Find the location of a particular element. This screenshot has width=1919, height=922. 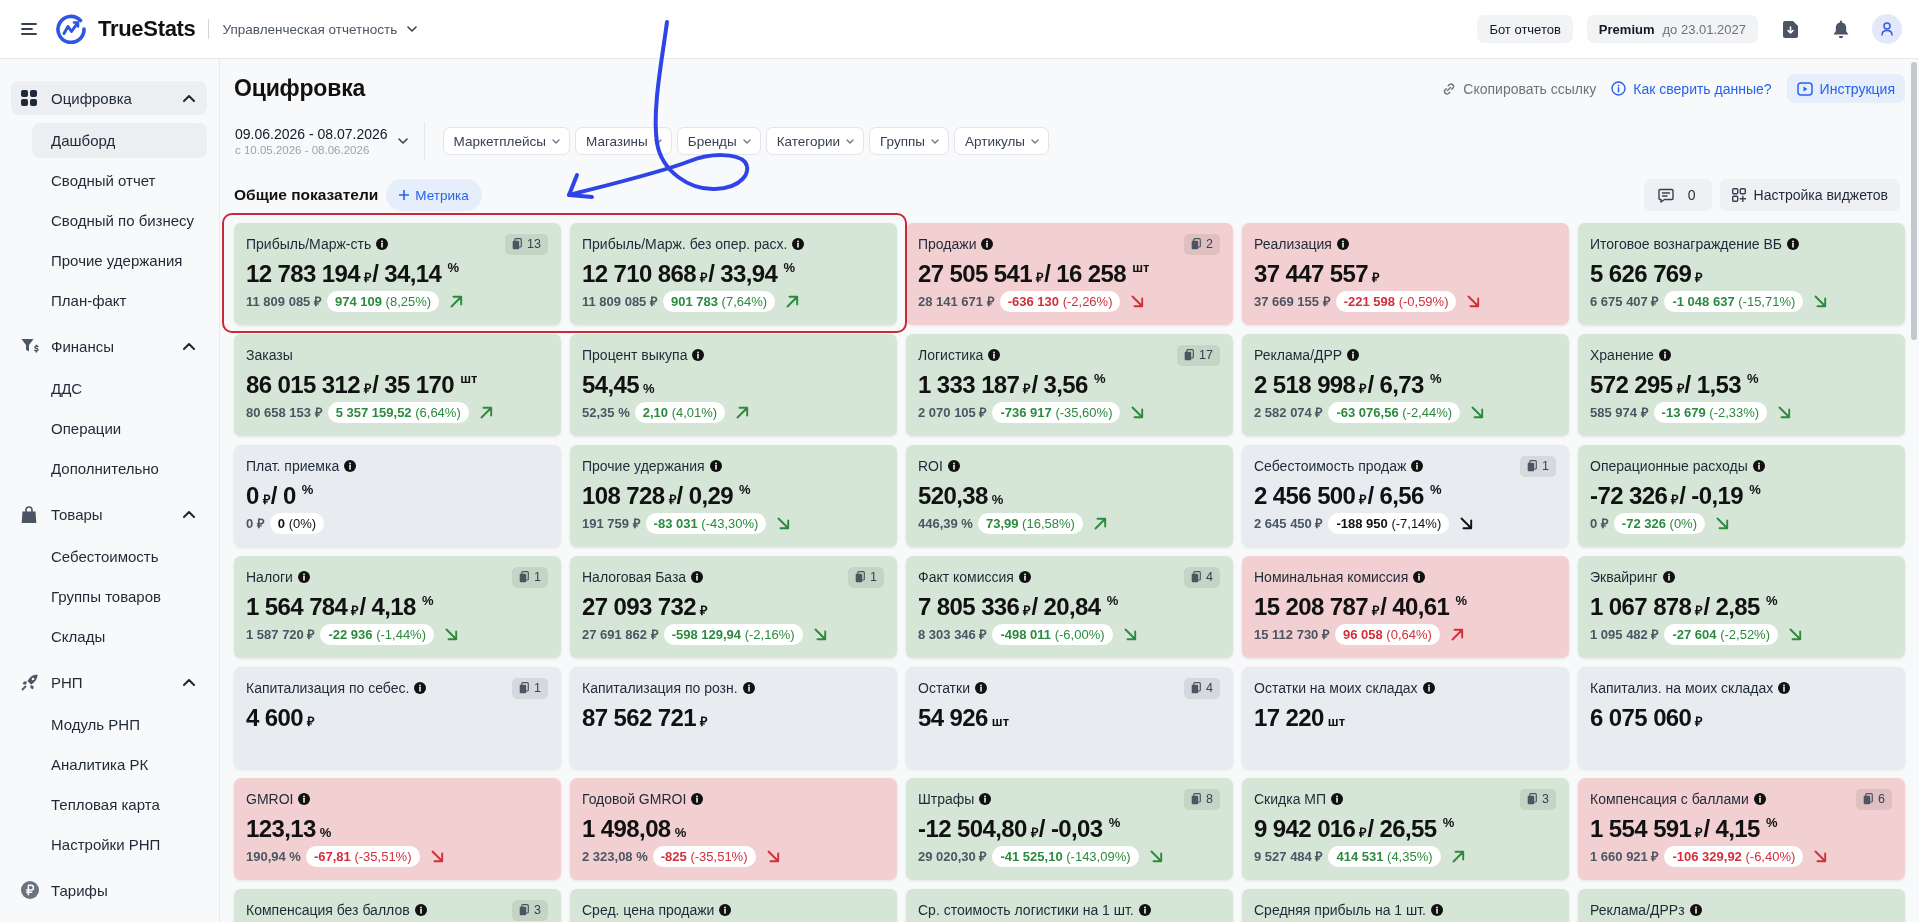

sidebar-item: Операции is located at coordinates (119, 428).